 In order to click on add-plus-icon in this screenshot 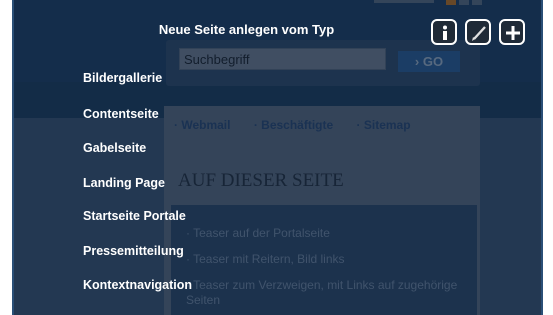, I will do `click(513, 33)`.